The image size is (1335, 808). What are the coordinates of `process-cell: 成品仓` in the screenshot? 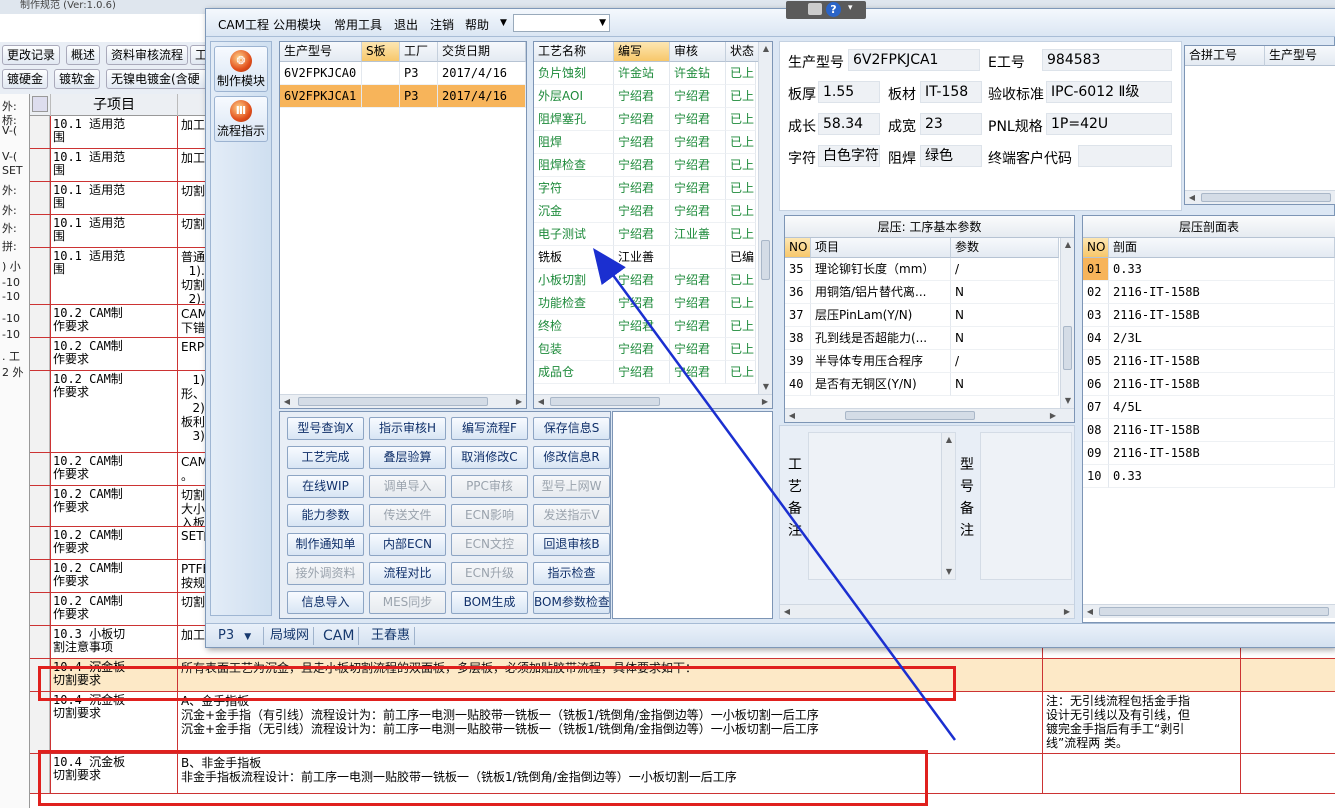 It's located at (574, 372).